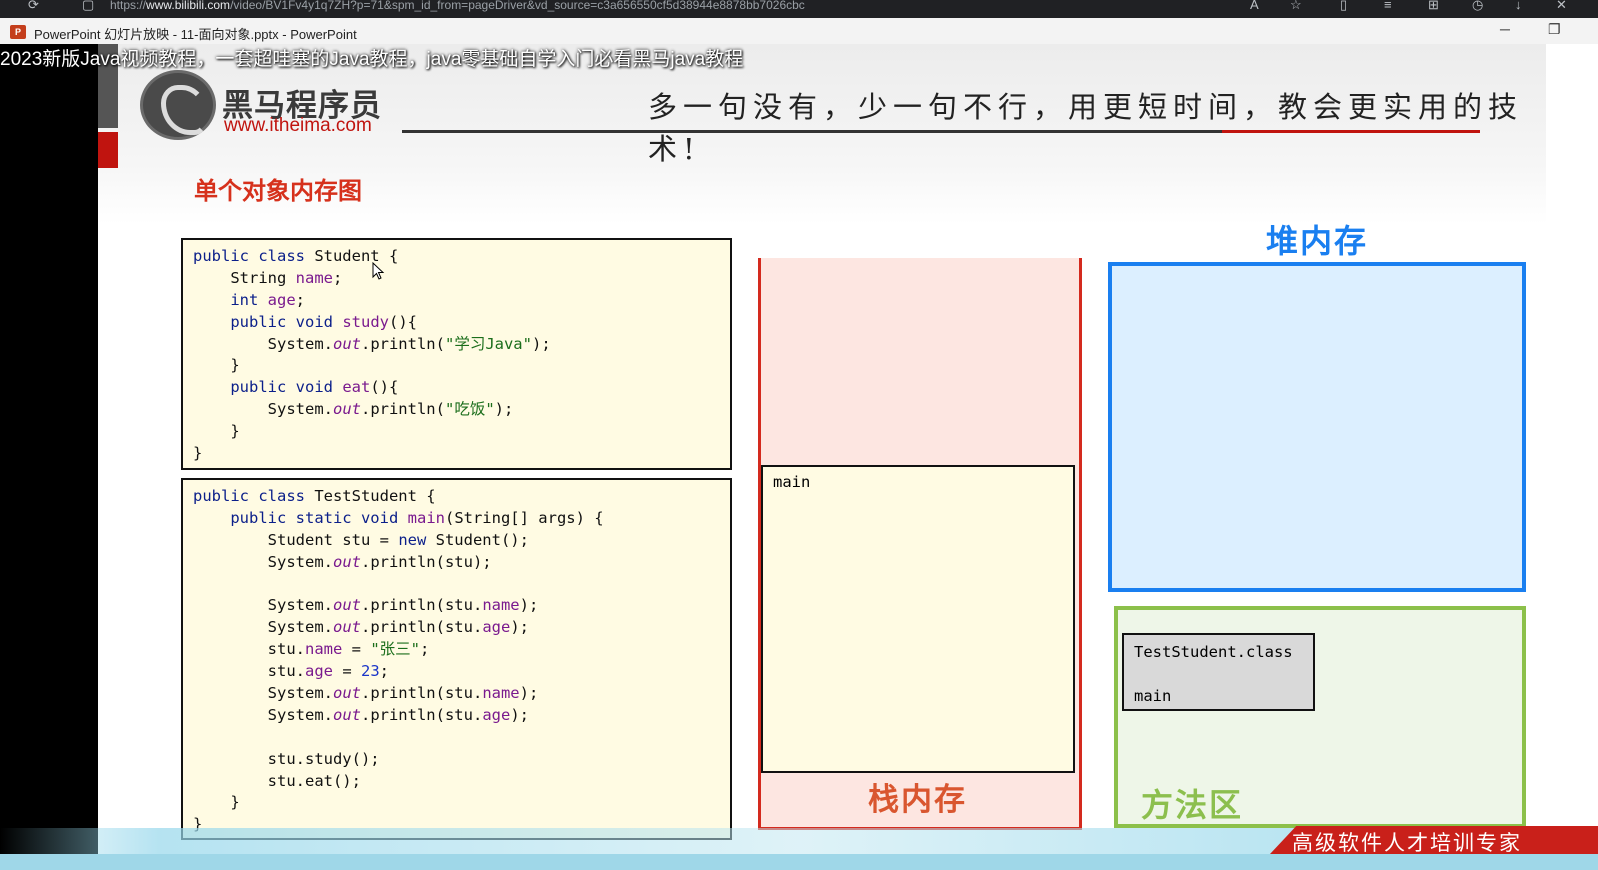 The height and width of the screenshot is (870, 1598). What do you see at coordinates (1317, 241) in the screenshot?
I see `heap-memory-label: 堆内存` at bounding box center [1317, 241].